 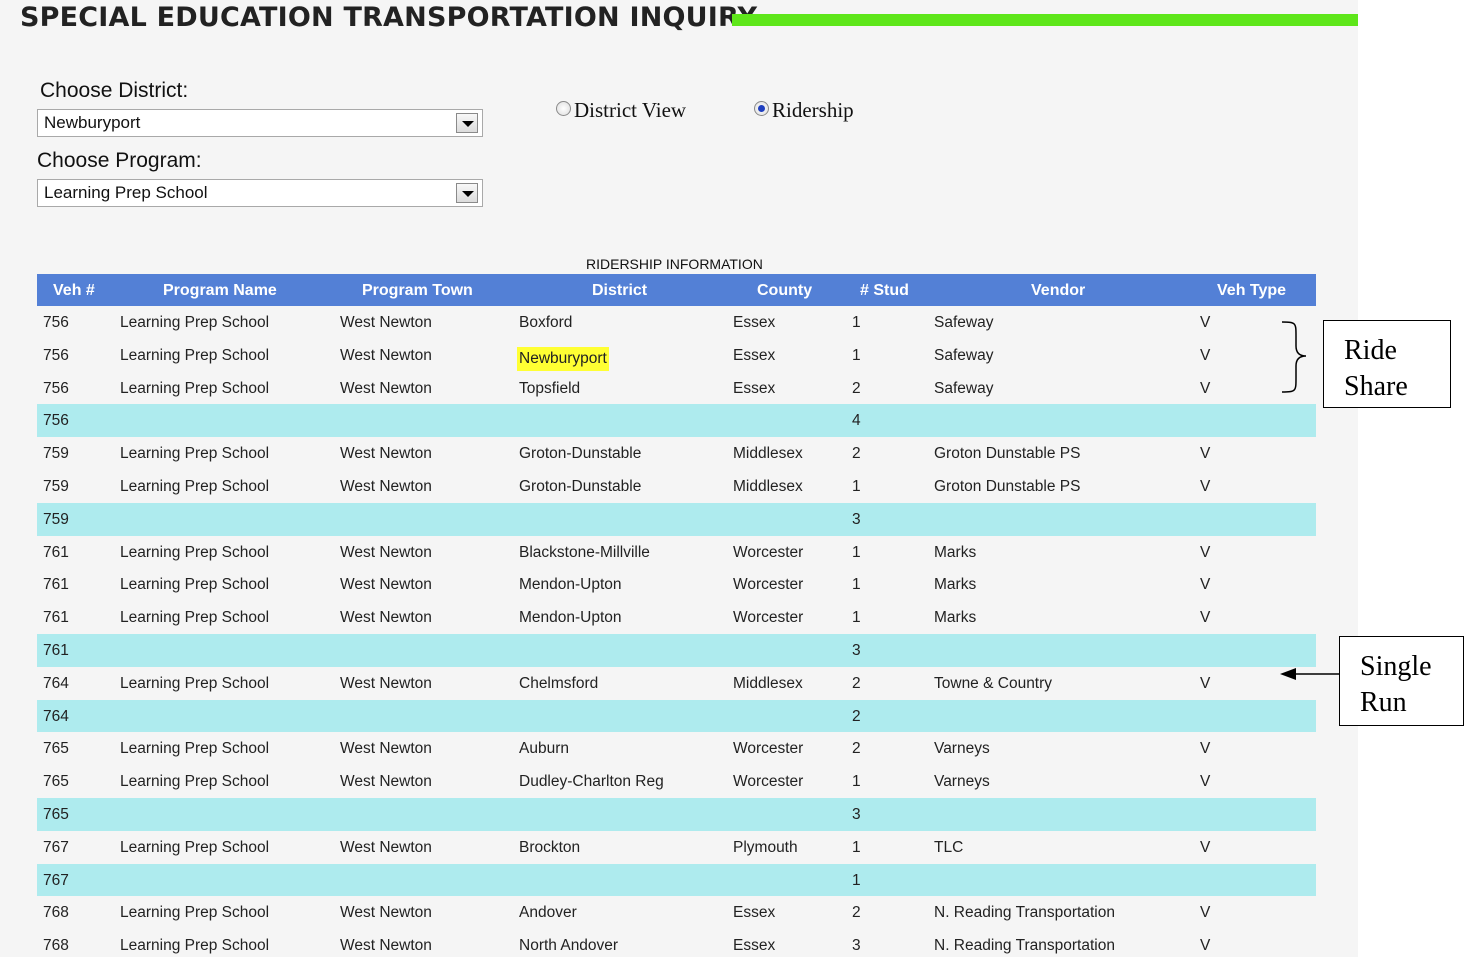 I want to click on table-cell: North Andover, so click(x=569, y=946).